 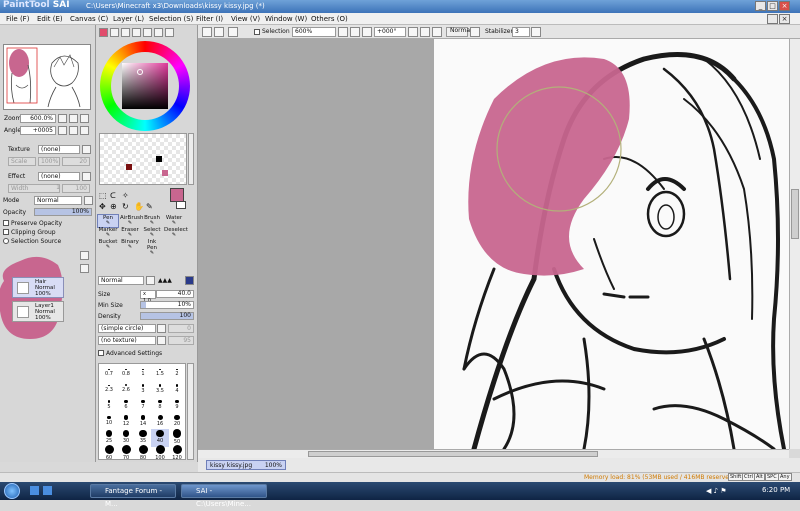 What do you see at coordinates (147, 32) in the screenshot?
I see `mixer-mode-button` at bounding box center [147, 32].